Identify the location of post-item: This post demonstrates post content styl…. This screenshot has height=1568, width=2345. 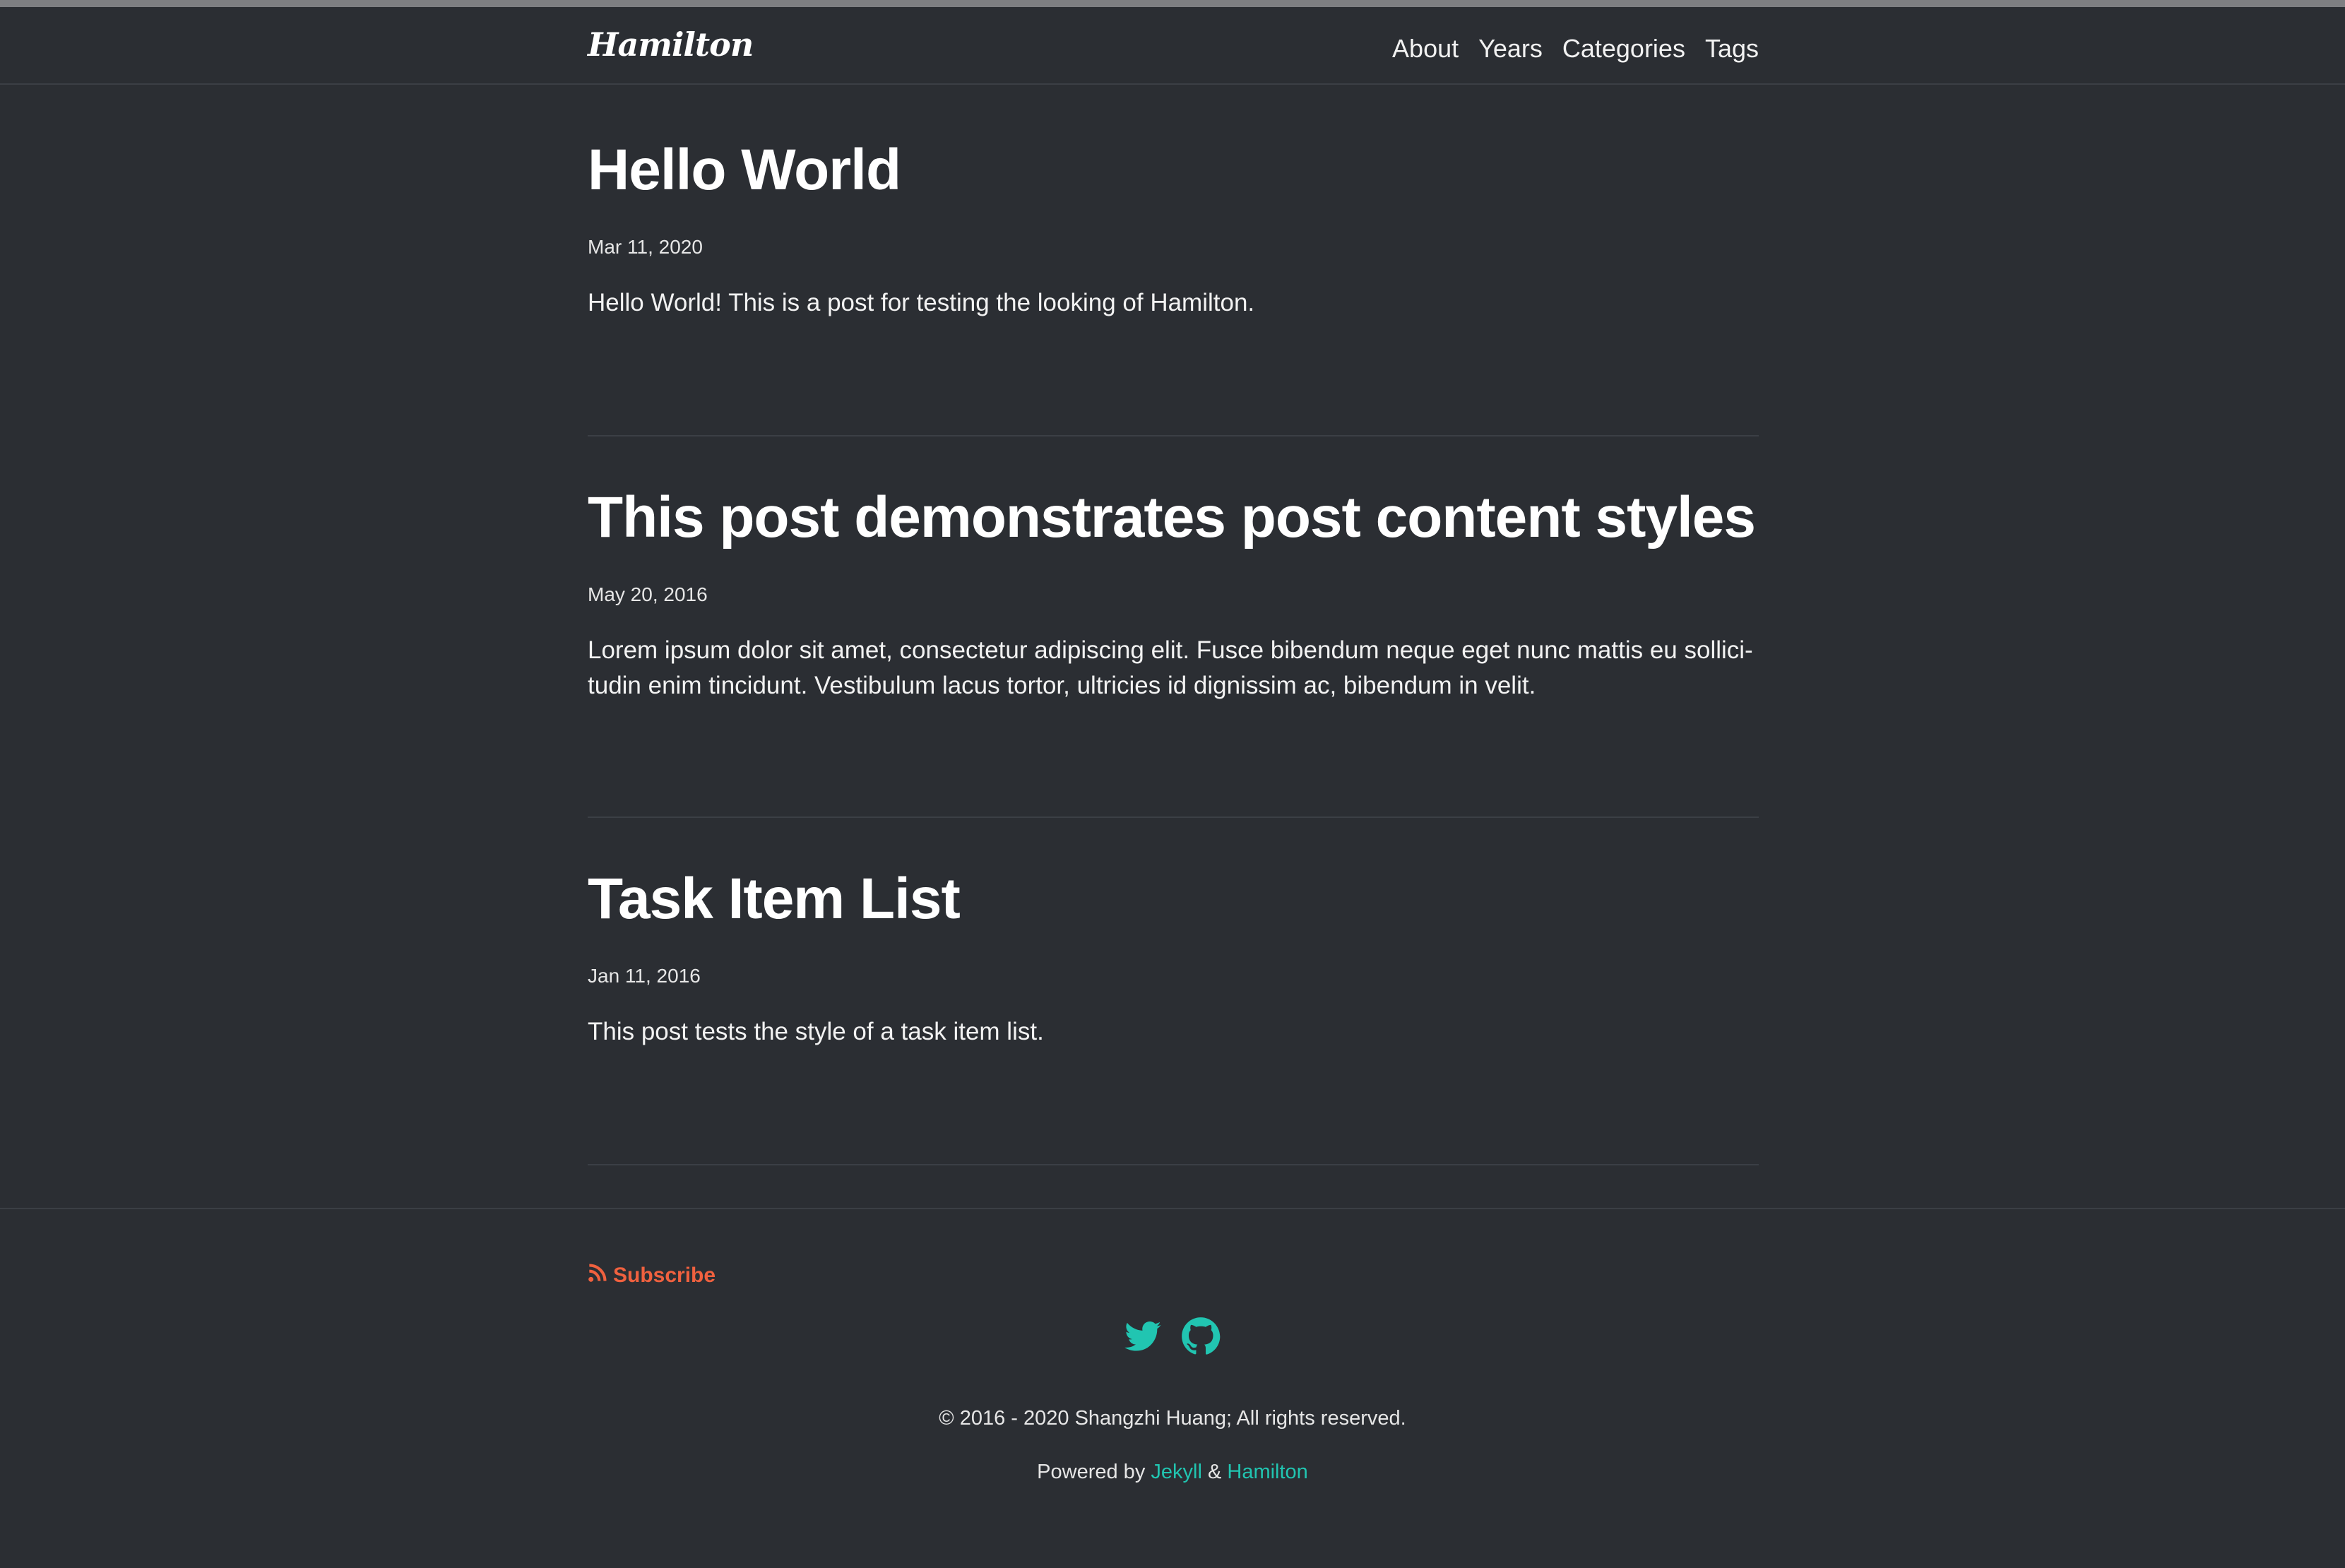
(1173, 653).